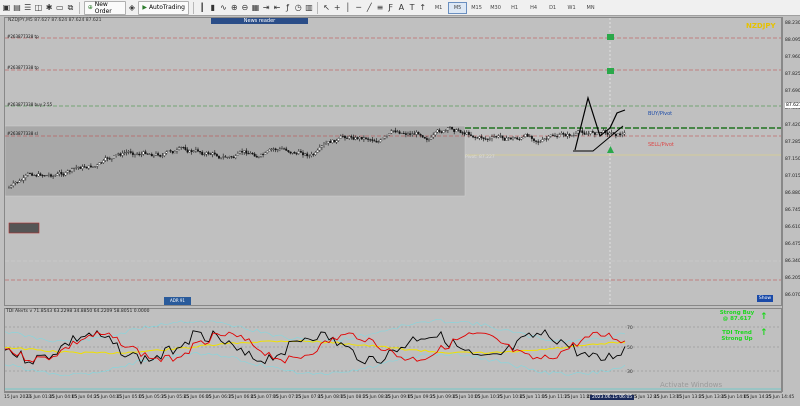 The width and height of the screenshot is (800, 406). I want to click on fibonacci-icon: Ƒ, so click(390, 8).